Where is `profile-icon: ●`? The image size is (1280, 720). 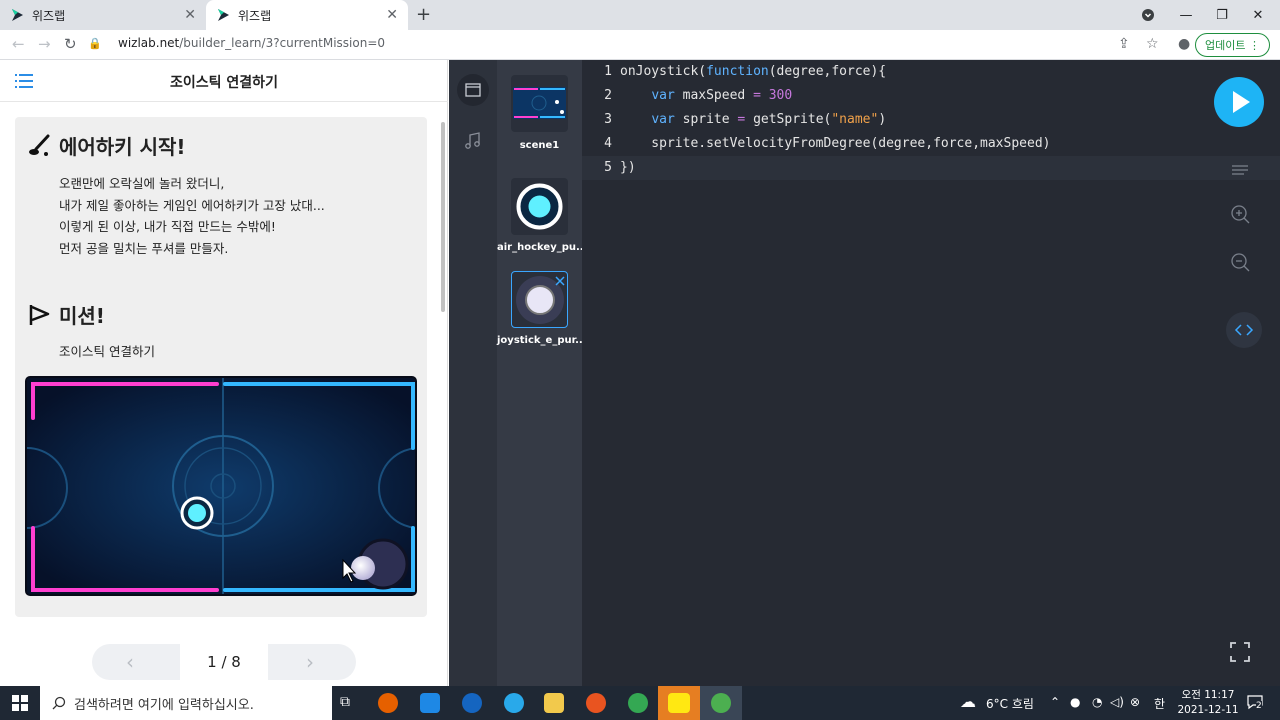 profile-icon: ● is located at coordinates (1184, 44).